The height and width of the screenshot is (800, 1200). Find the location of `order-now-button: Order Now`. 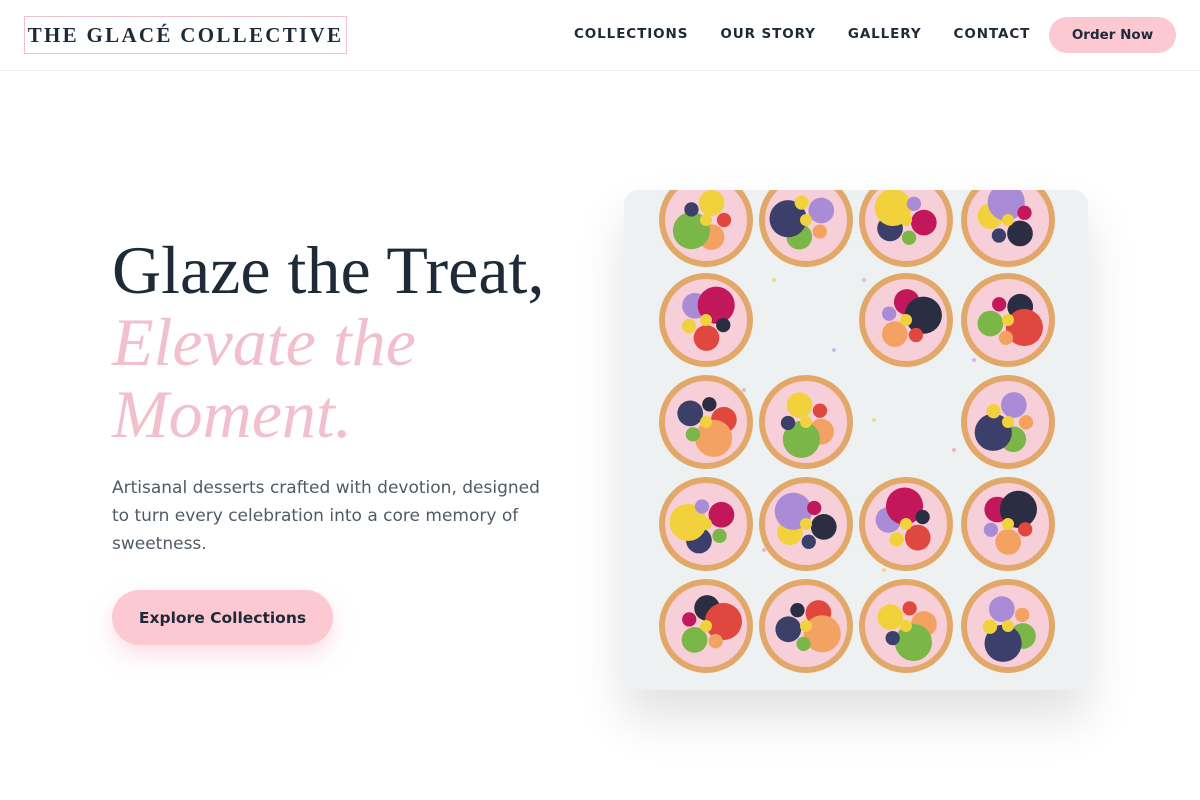

order-now-button: Order Now is located at coordinates (1112, 35).